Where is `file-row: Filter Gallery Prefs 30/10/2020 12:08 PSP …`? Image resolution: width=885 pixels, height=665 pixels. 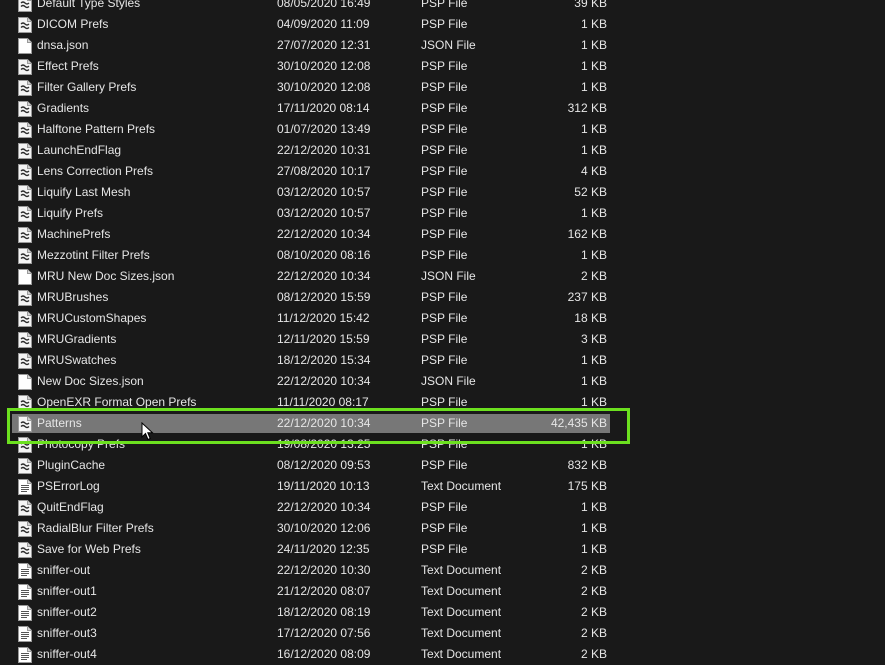 file-row: Filter Gallery Prefs 30/10/2020 12:08 PSP … is located at coordinates (442, 87).